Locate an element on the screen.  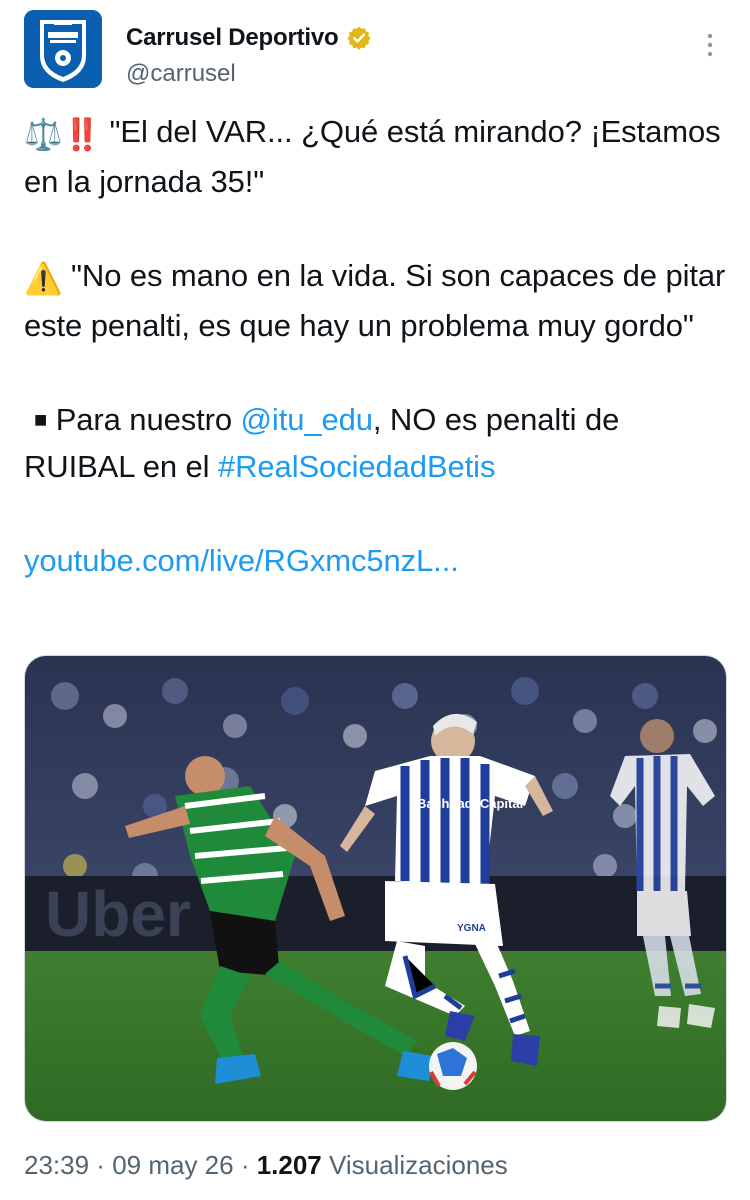
tweet-date: 09 may 26 is located at coordinates (172, 1165).